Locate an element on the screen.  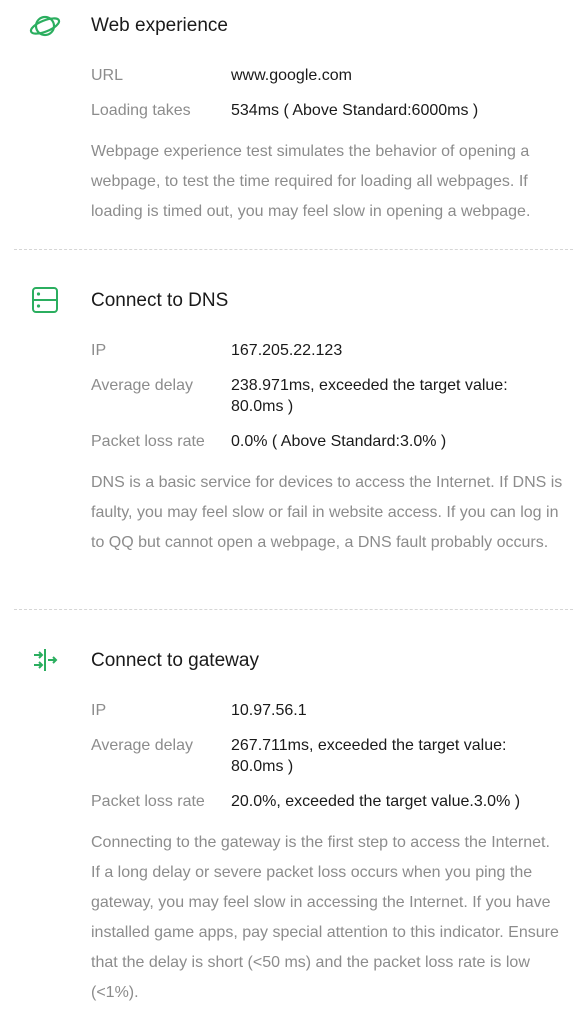
gateway-loss-value: 20.0%, exceeded the target value.3.0% ) is located at coordinates (376, 801).